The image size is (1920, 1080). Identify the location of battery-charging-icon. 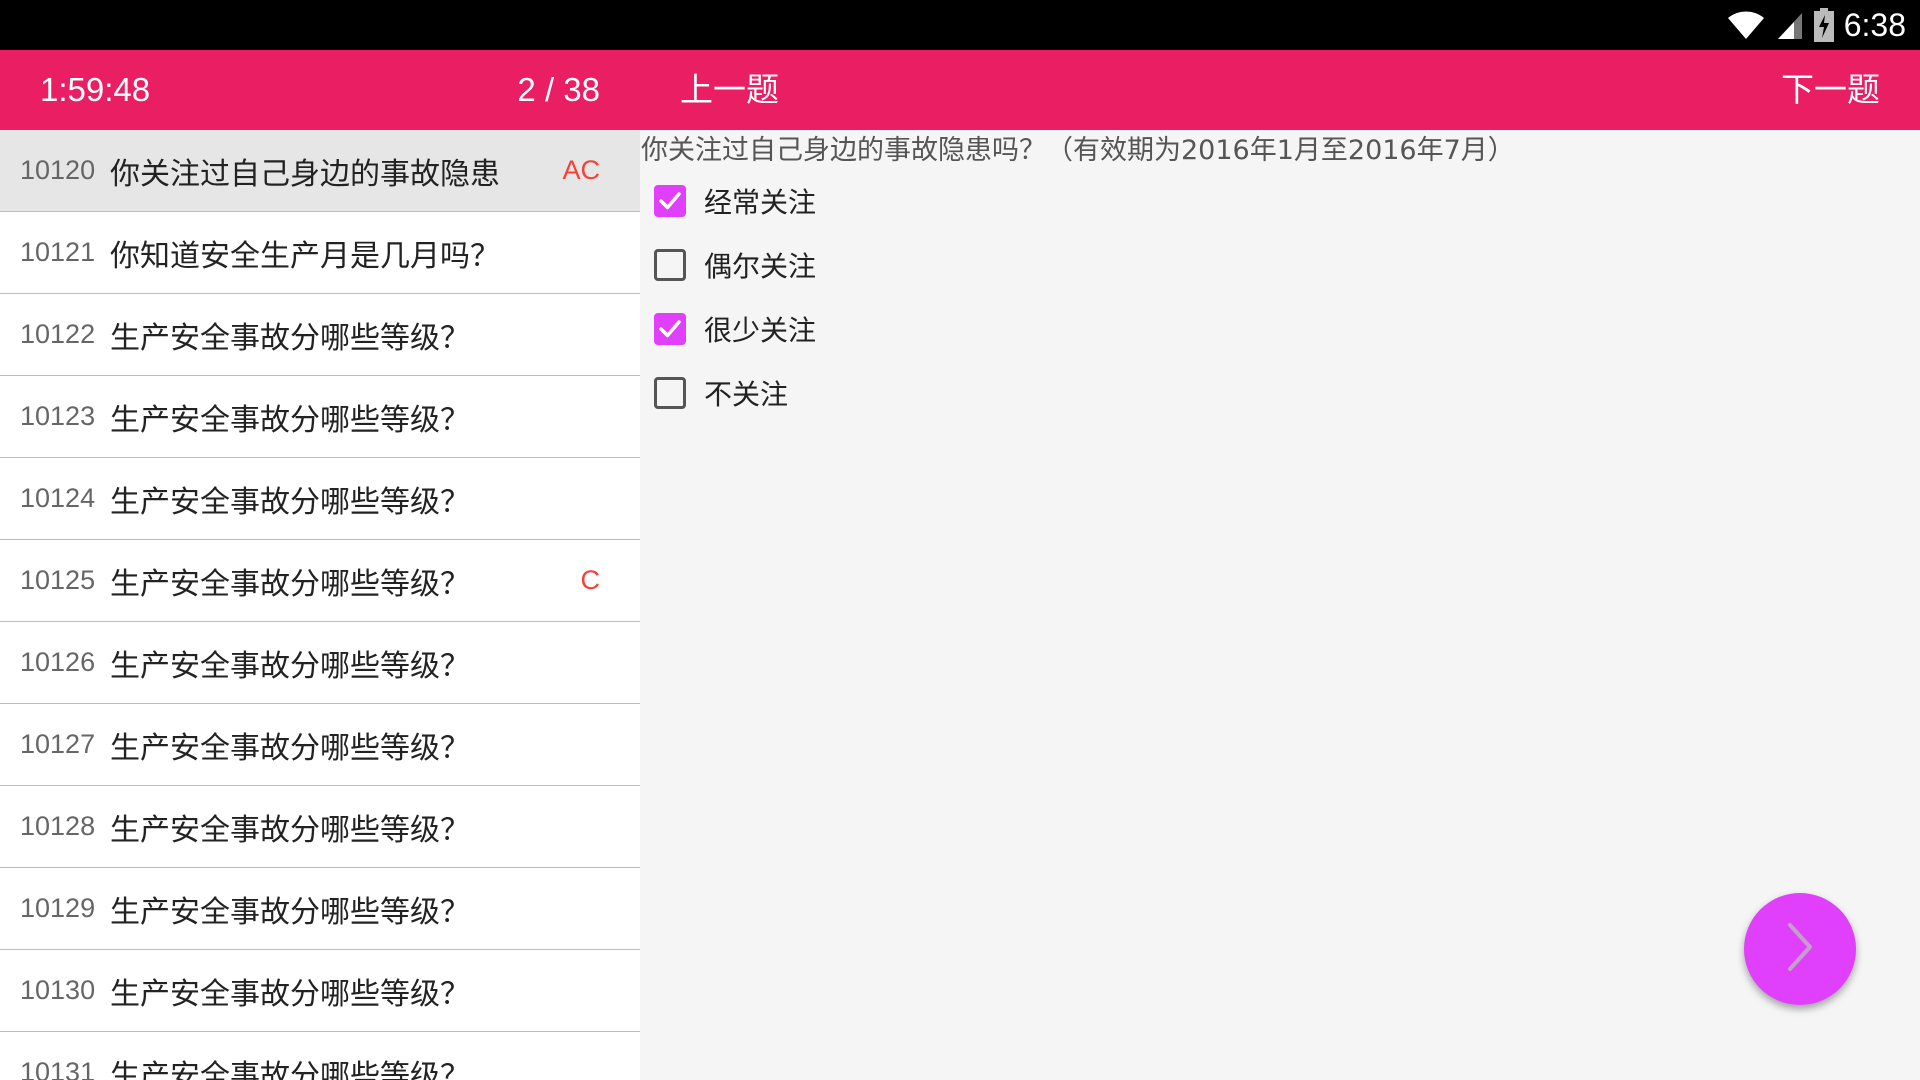
(1823, 25).